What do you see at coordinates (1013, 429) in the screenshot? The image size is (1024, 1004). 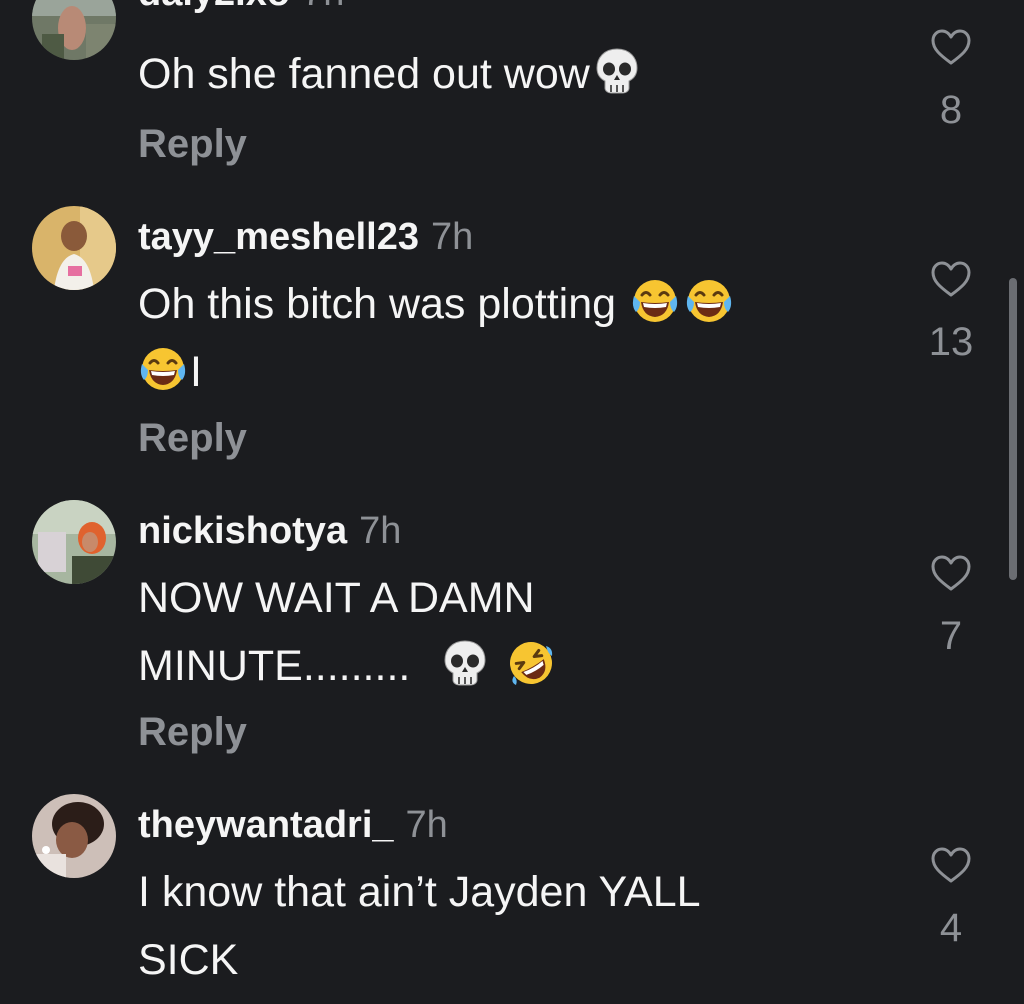 I see `scrollbar` at bounding box center [1013, 429].